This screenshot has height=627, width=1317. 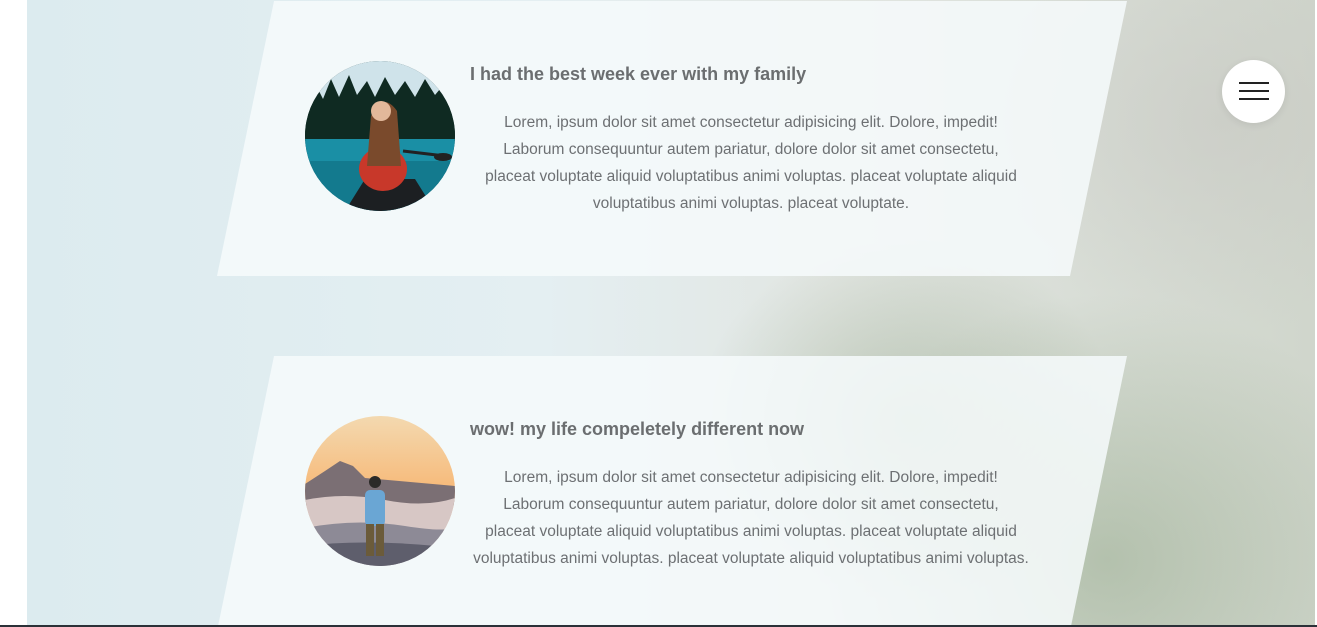 What do you see at coordinates (638, 74) in the screenshot?
I see `testimonial-title: I had the best week ever with my family` at bounding box center [638, 74].